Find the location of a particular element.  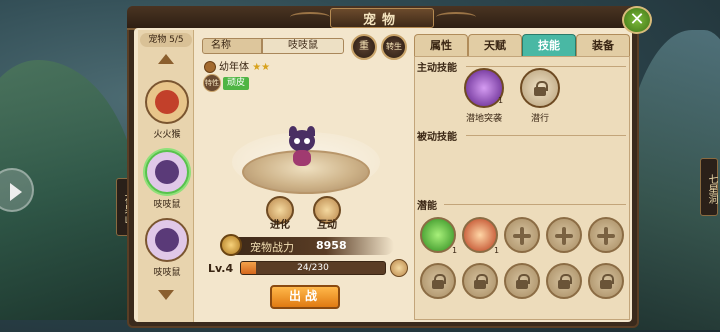

window-title: 宠物 is located at coordinates (381, 20).